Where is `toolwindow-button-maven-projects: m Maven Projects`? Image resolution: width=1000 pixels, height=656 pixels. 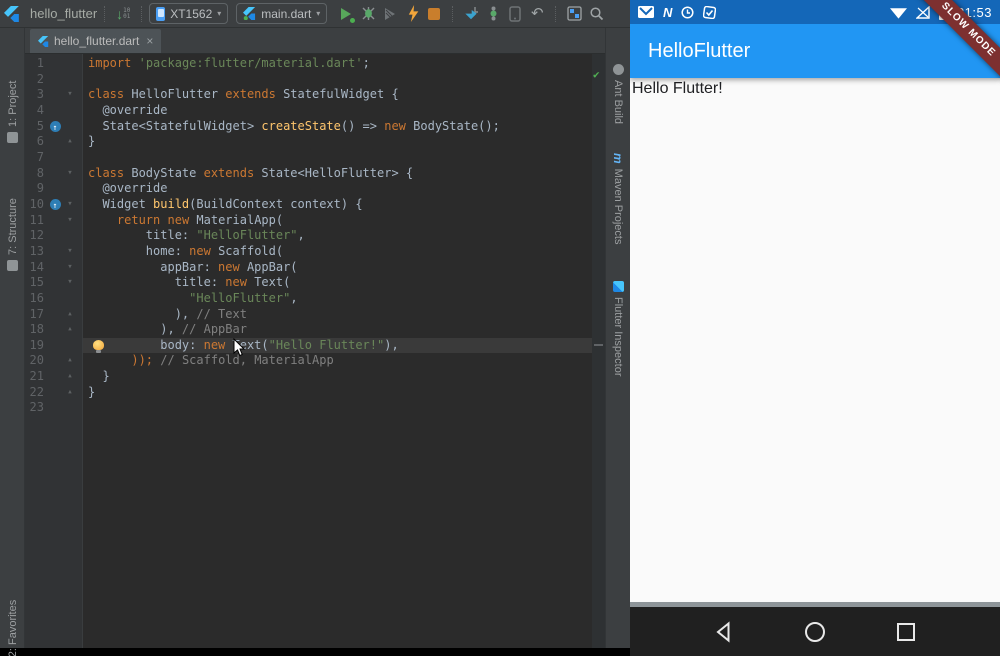 toolwindow-button-maven-projects: m Maven Projects is located at coordinates (618, 211).